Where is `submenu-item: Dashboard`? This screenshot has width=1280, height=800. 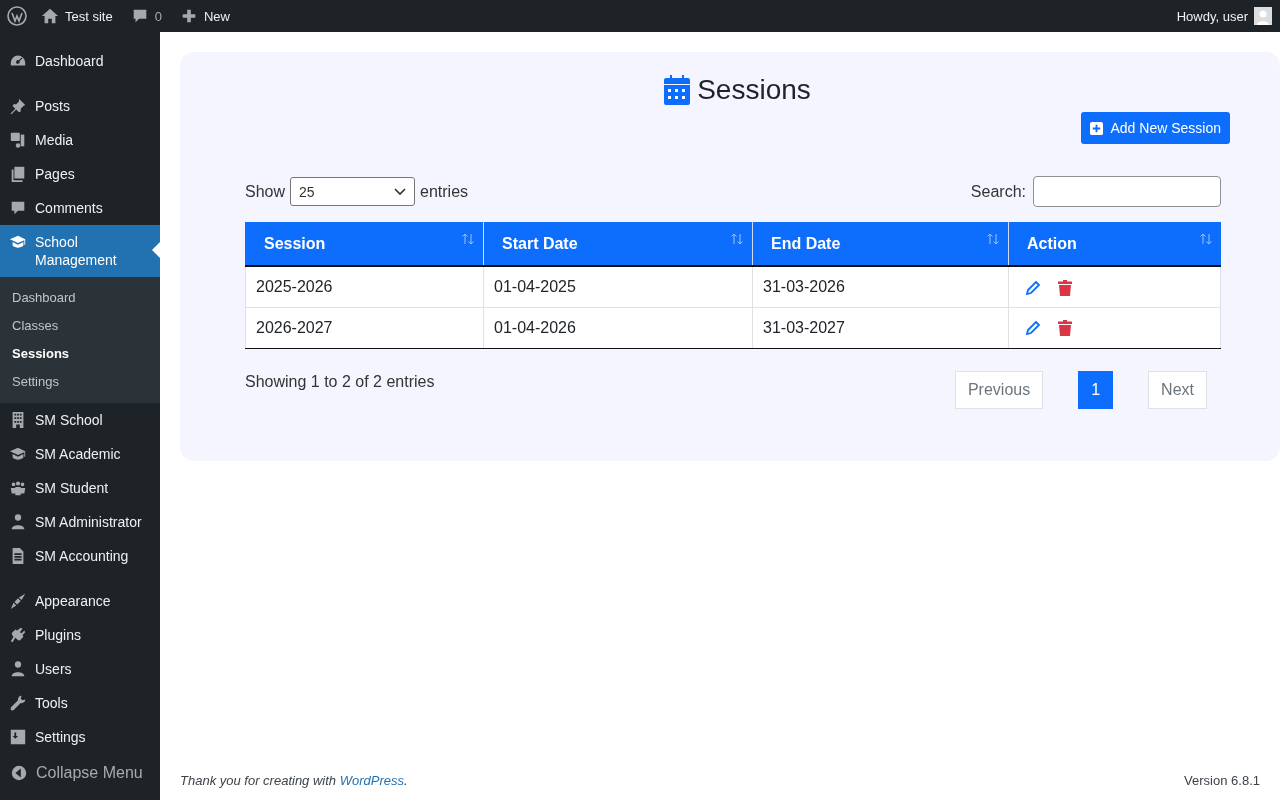 submenu-item: Dashboard is located at coordinates (80, 298).